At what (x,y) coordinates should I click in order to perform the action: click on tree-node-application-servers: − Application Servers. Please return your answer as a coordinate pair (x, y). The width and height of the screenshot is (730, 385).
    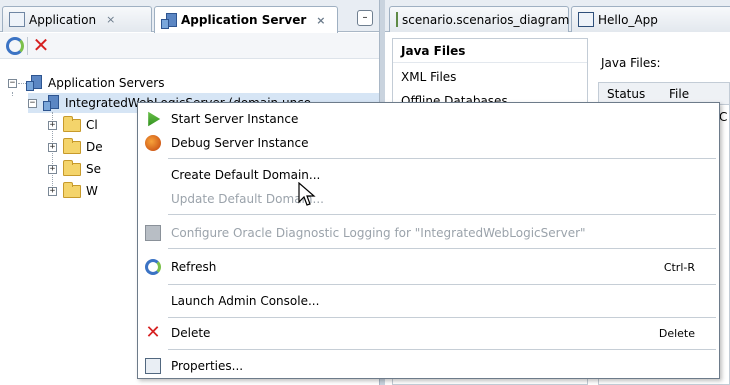
    Looking at the image, I should click on (86, 83).